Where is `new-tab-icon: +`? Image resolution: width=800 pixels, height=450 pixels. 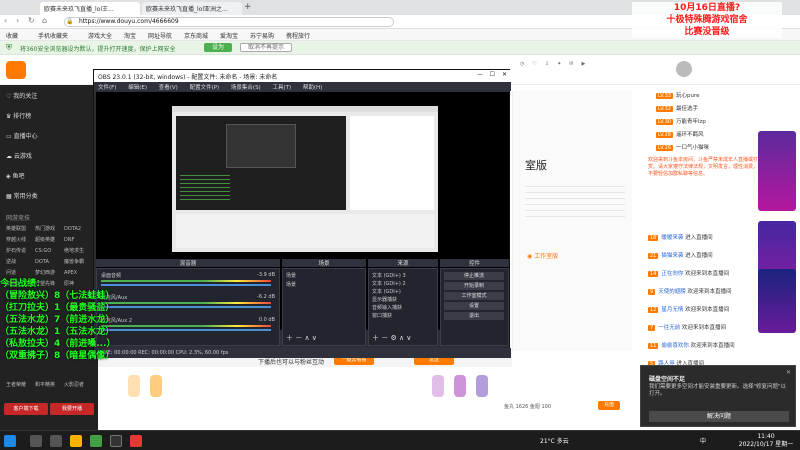 new-tab-icon: + is located at coordinates (248, 7).